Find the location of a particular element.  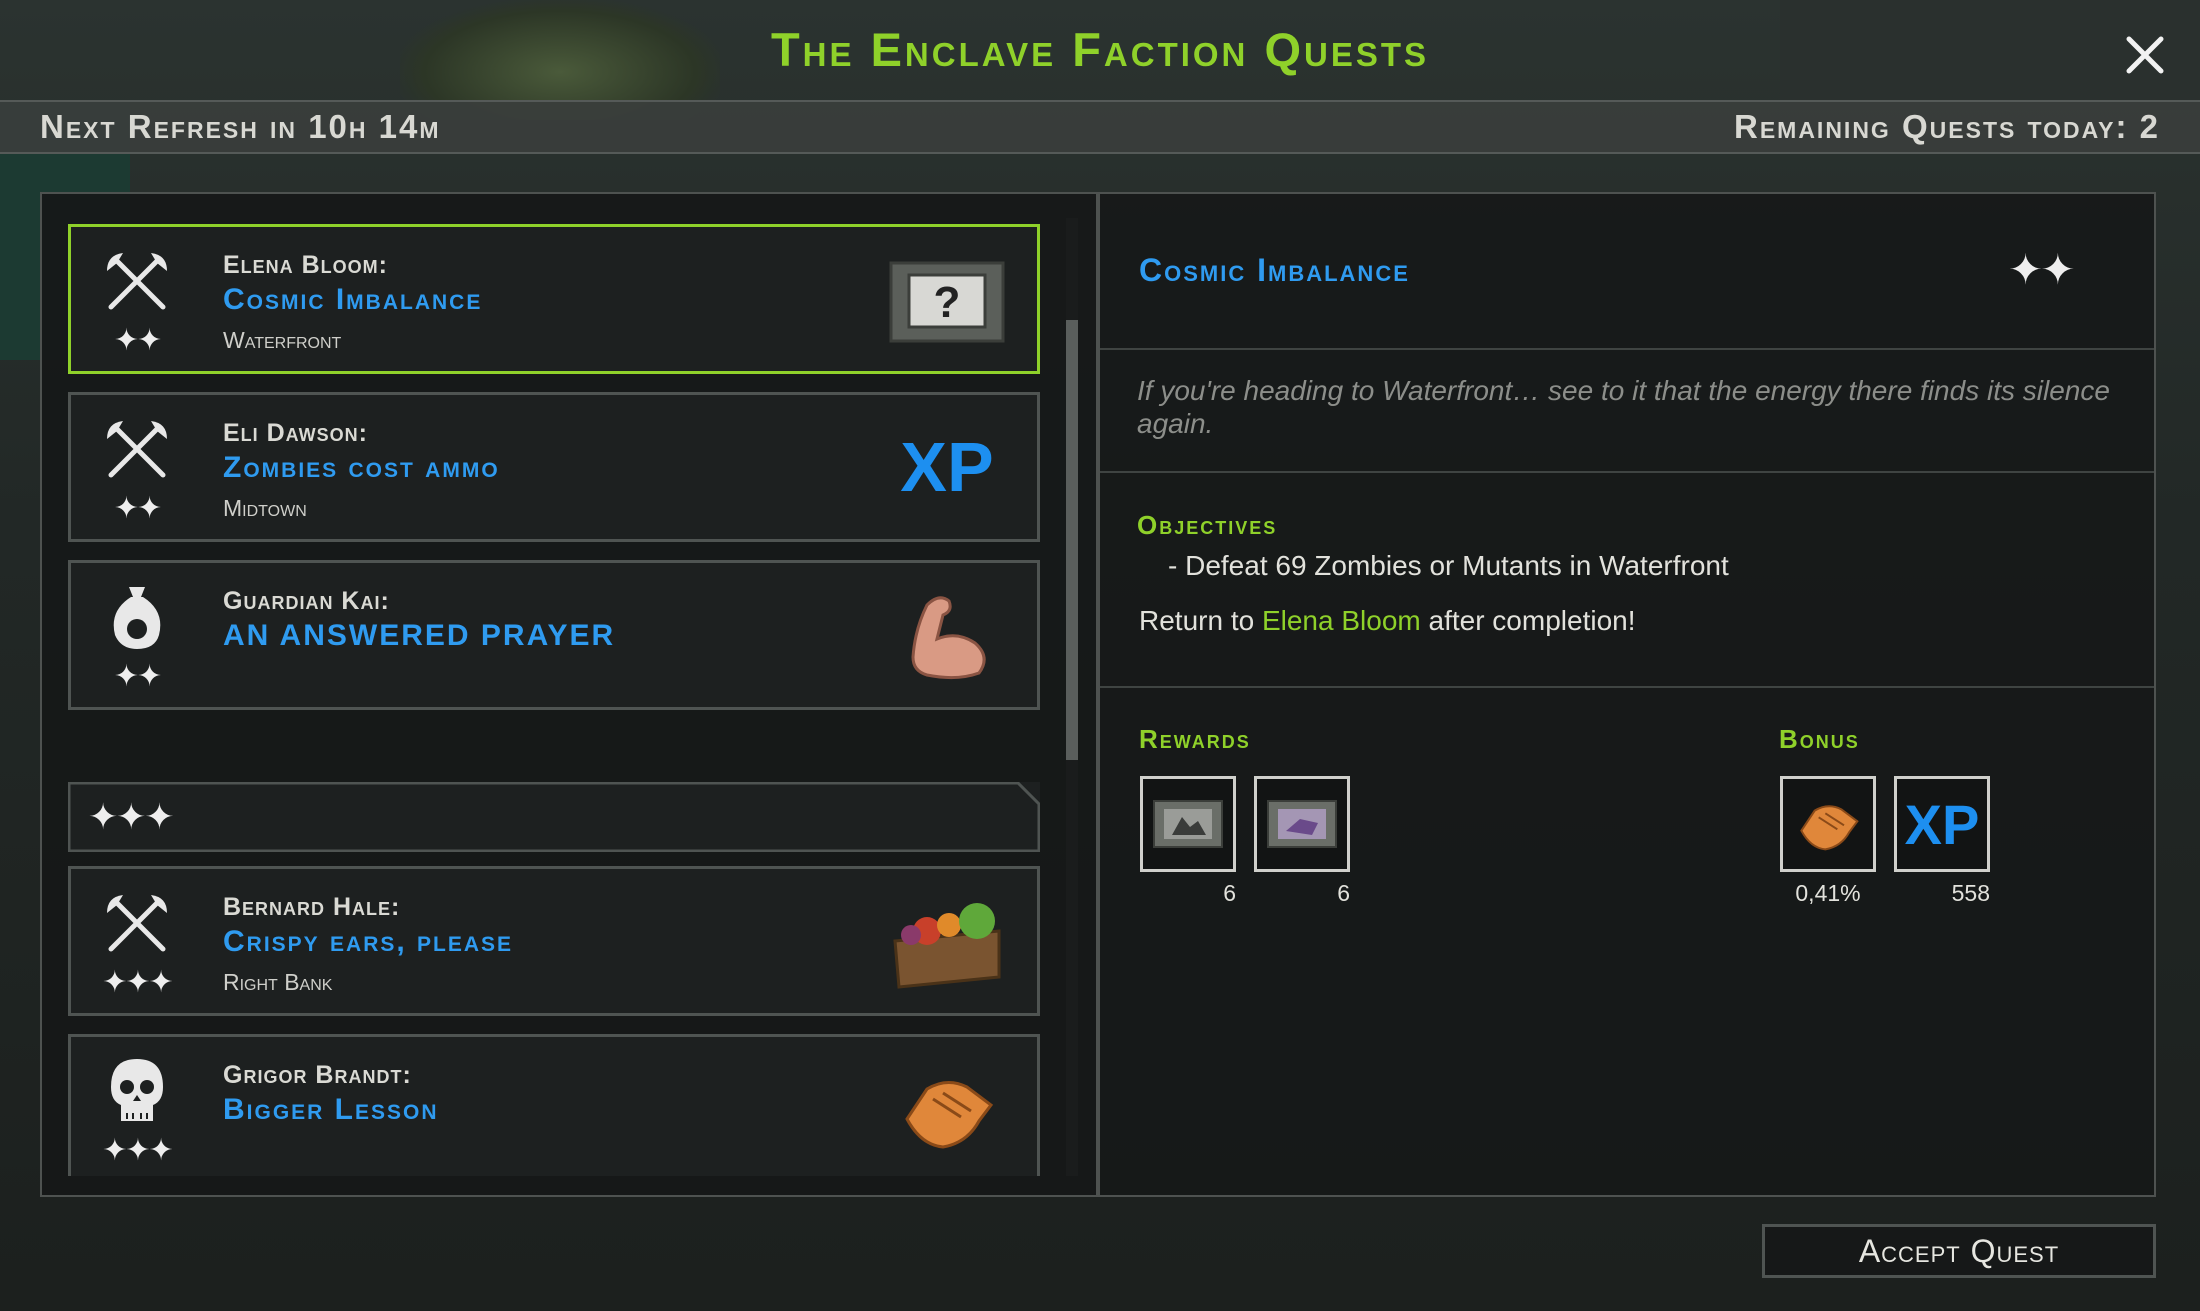

quest-location: Waterfront is located at coordinates (282, 340).